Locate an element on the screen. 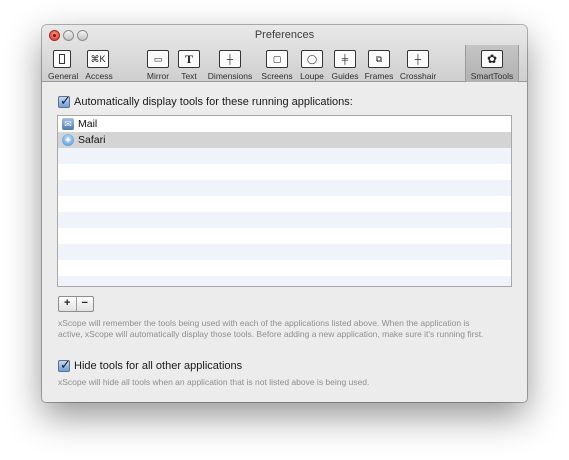  toolbar-item-smarttools: ✿ SmartTools is located at coordinates (492, 64).